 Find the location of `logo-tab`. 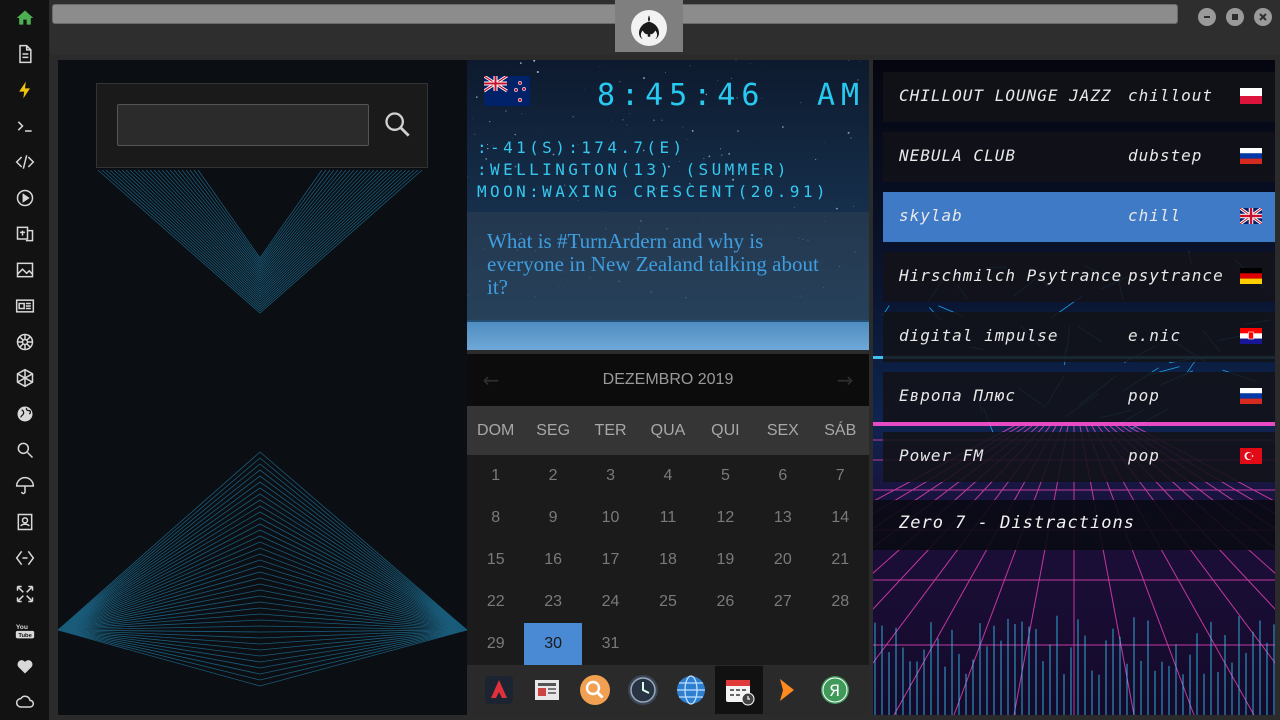

logo-tab is located at coordinates (649, 26).